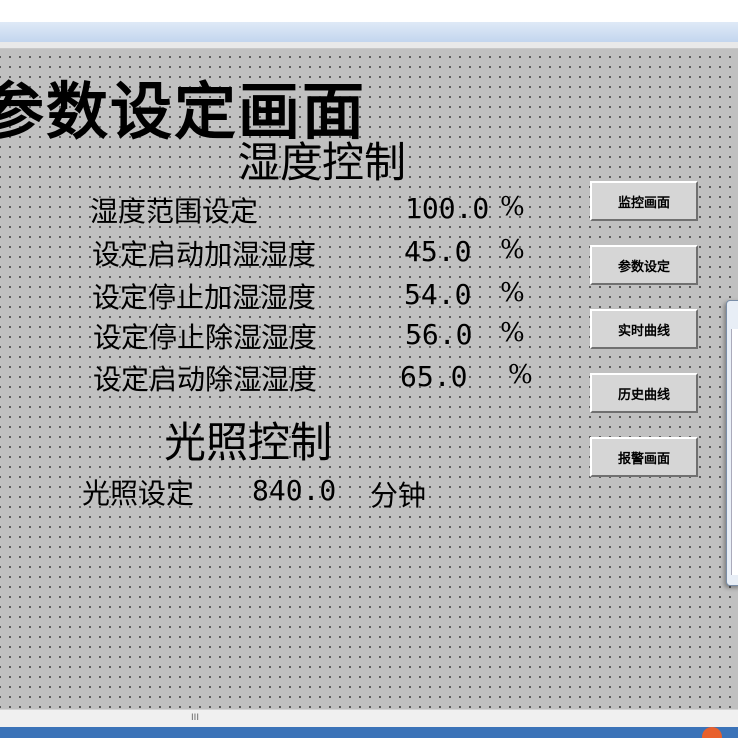  I want to click on humidity-range-label: 湿度范围设定, so click(174, 211).